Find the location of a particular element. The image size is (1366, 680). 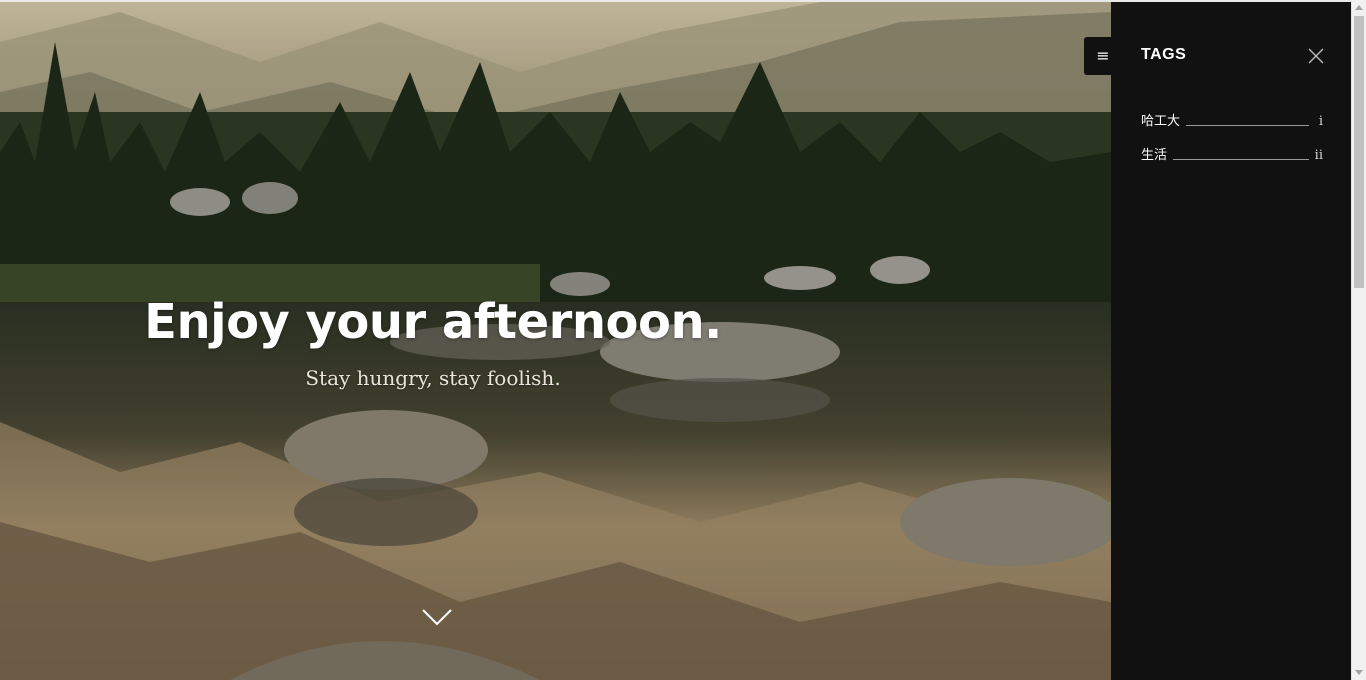

menu-toggle-button: ≡ is located at coordinates (1103, 56).